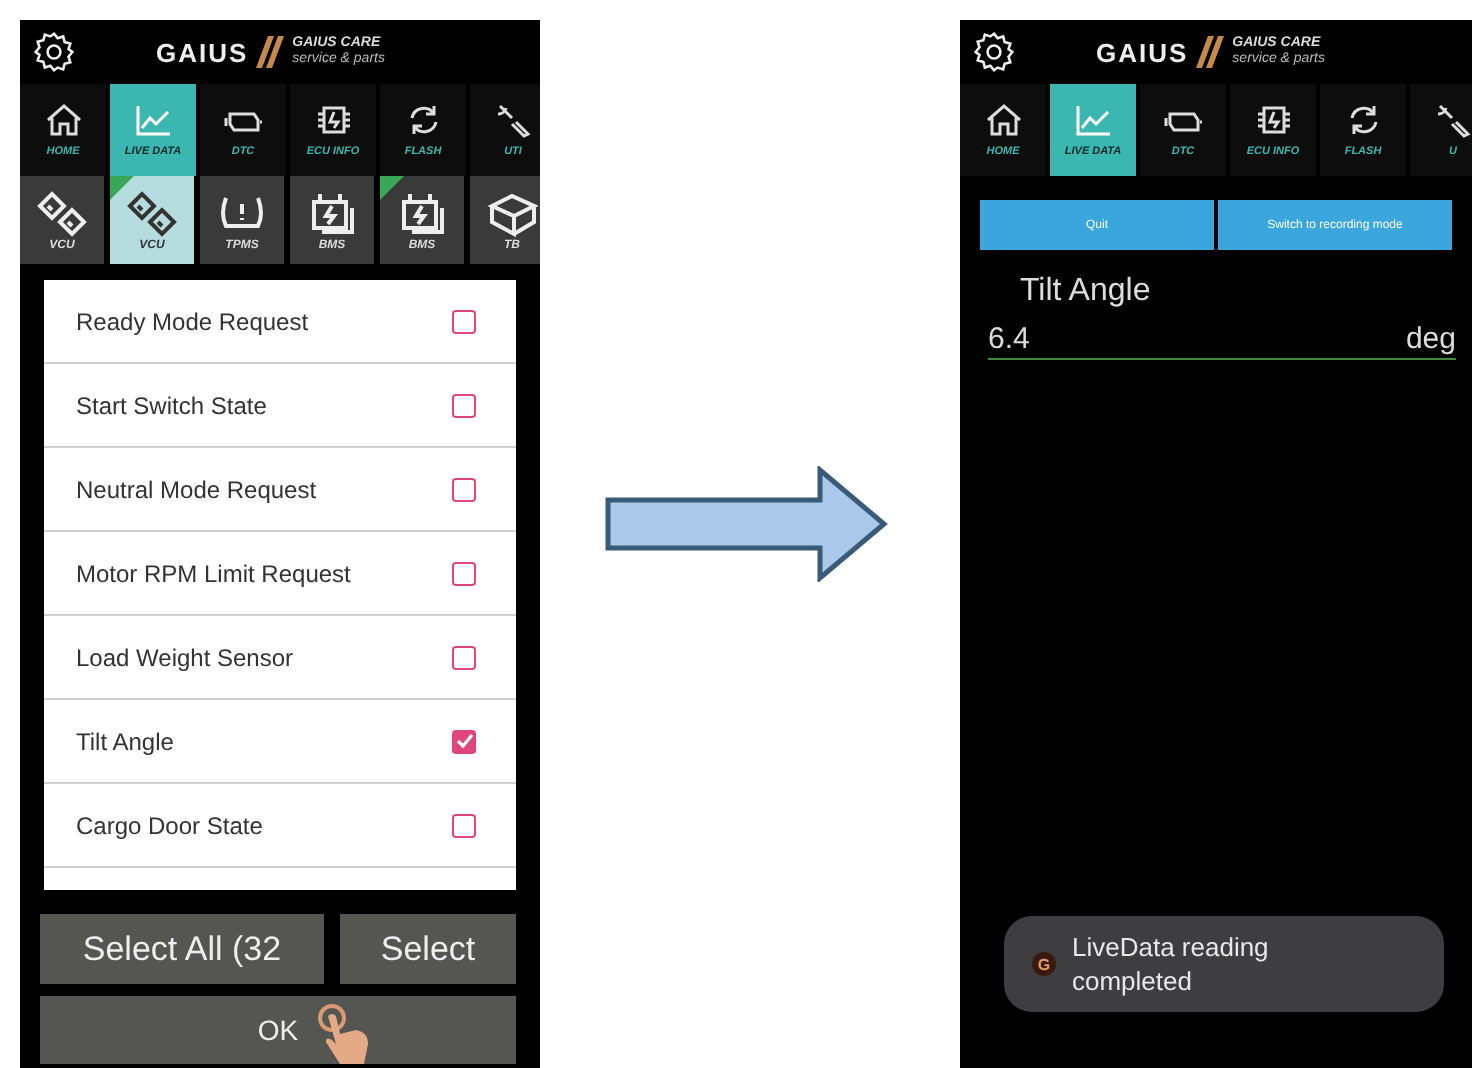 The image size is (1472, 1068). What do you see at coordinates (172, 405) in the screenshot?
I see `parameter-name: Start Switch State` at bounding box center [172, 405].